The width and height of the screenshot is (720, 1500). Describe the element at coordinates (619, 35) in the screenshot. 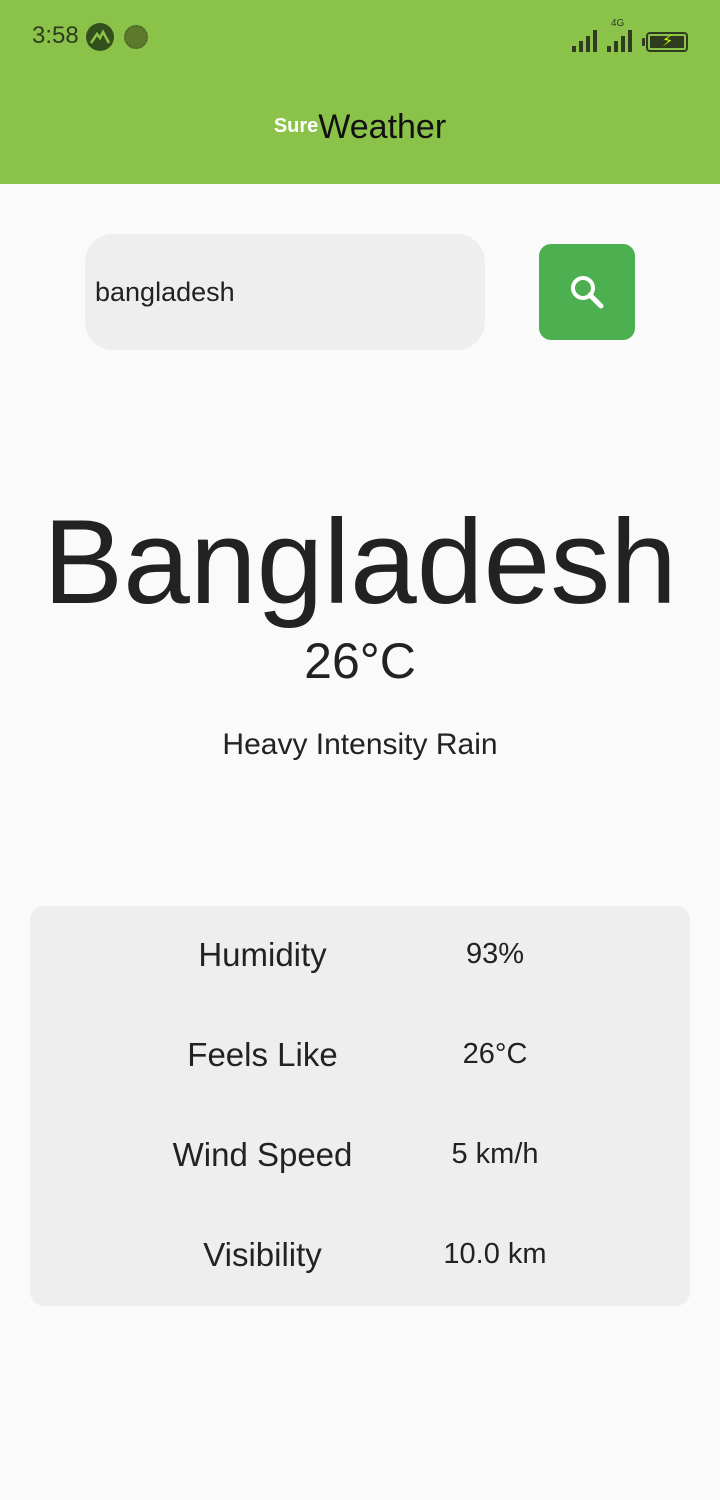

I see `signal-4g-icon: 4G` at that location.